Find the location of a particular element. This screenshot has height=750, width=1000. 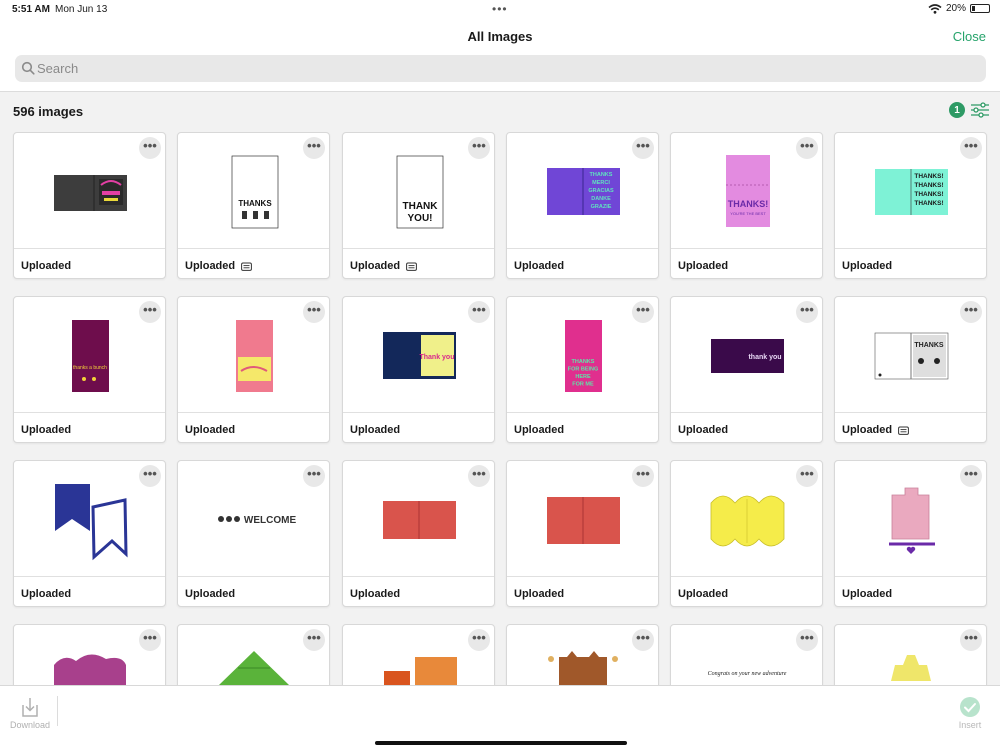

insert-check-icon is located at coordinates (970, 707).